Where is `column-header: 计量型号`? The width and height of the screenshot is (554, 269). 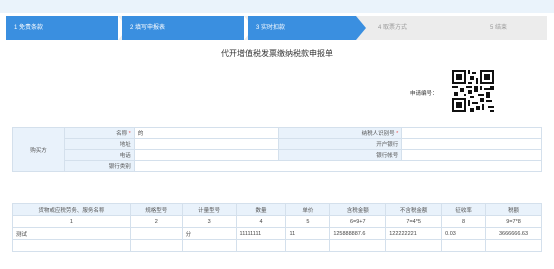
column-header: 计量型号 is located at coordinates (209, 209).